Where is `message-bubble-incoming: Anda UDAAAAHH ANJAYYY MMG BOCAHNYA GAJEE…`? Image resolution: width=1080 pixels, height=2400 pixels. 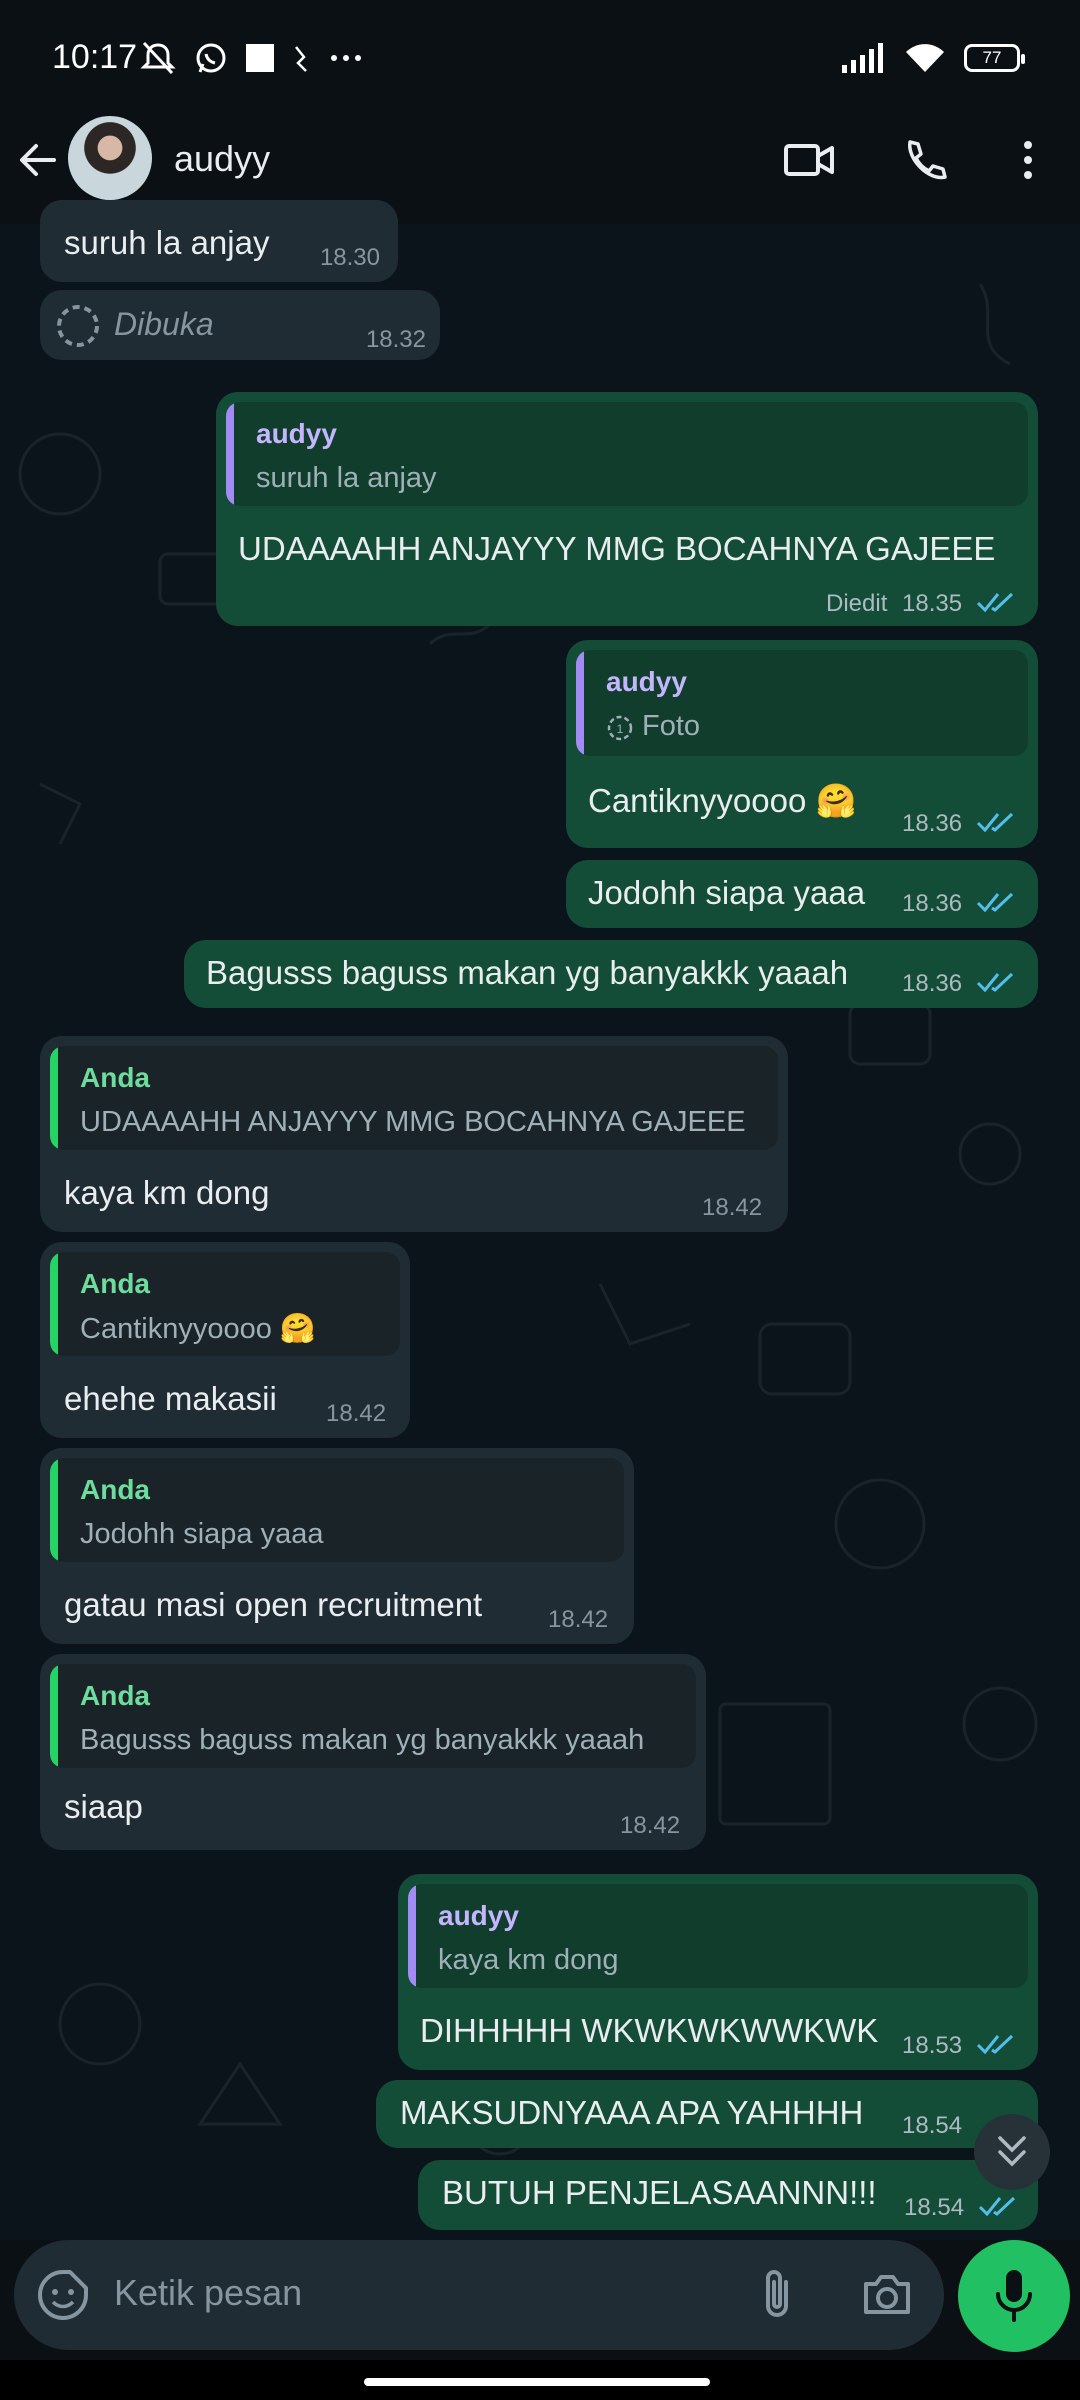 message-bubble-incoming: Anda UDAAAAHH ANJAYYY MMG BOCAHNYA GAJEE… is located at coordinates (414, 1134).